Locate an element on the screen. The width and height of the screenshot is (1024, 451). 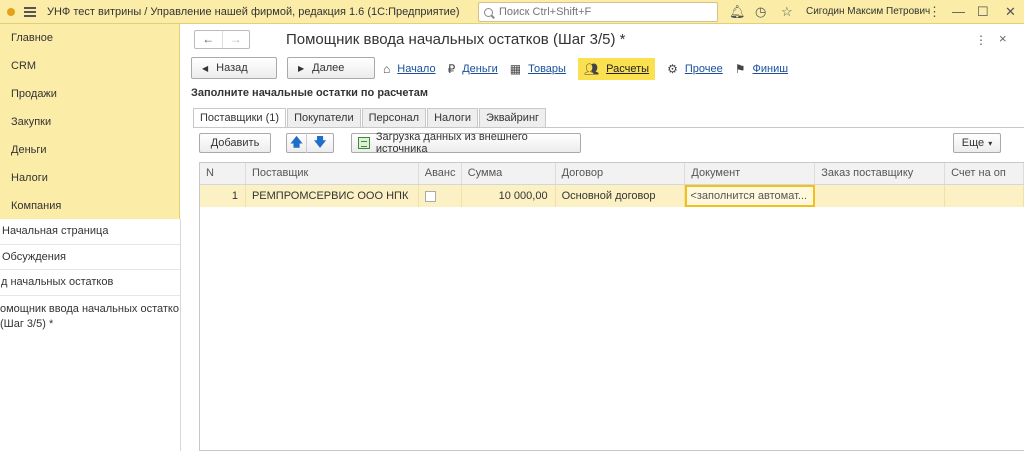
dropdown-caret-icon: ▾ is located at coordinates (990, 143).